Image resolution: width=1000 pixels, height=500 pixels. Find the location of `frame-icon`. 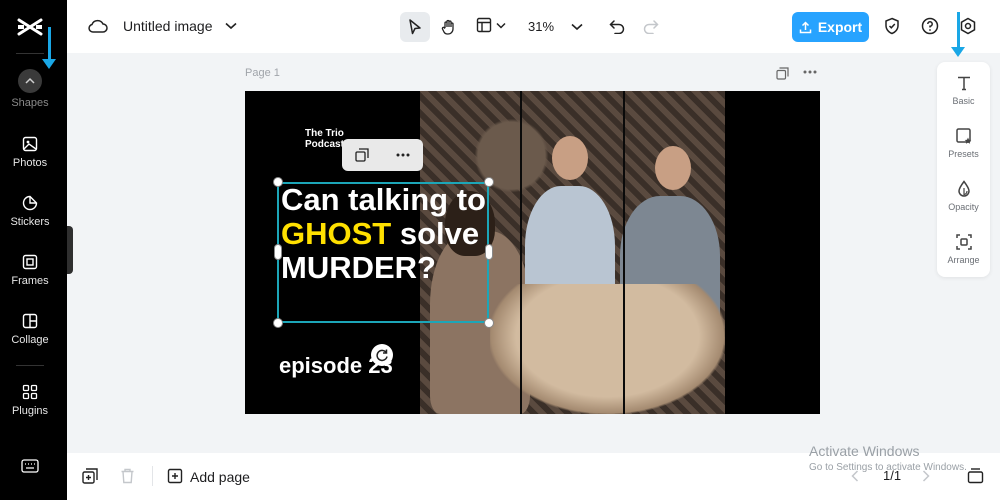

frame-icon is located at coordinates (30, 262).